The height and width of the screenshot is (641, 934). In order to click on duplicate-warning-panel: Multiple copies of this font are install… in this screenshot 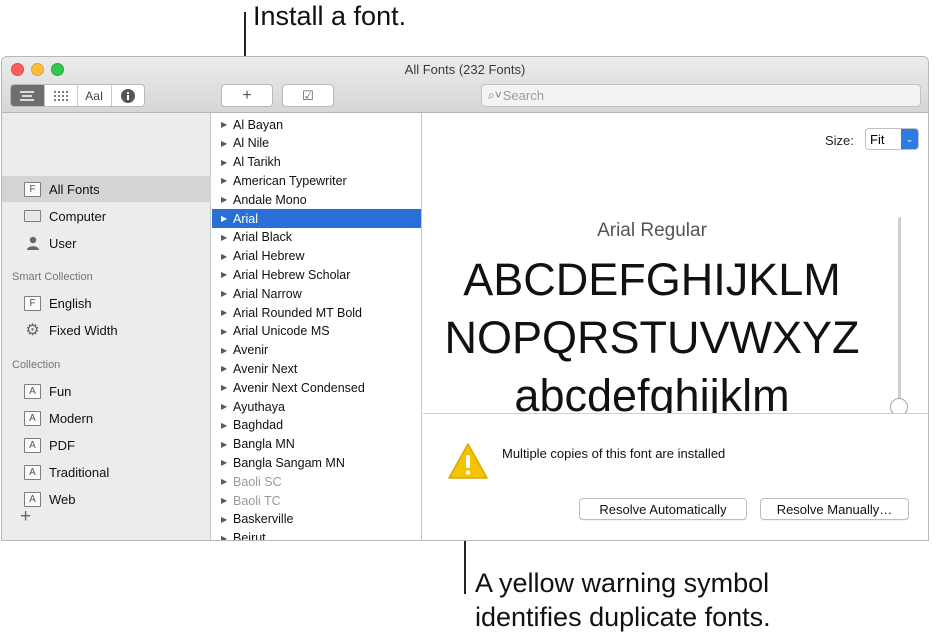, I will do `click(675, 476)`.